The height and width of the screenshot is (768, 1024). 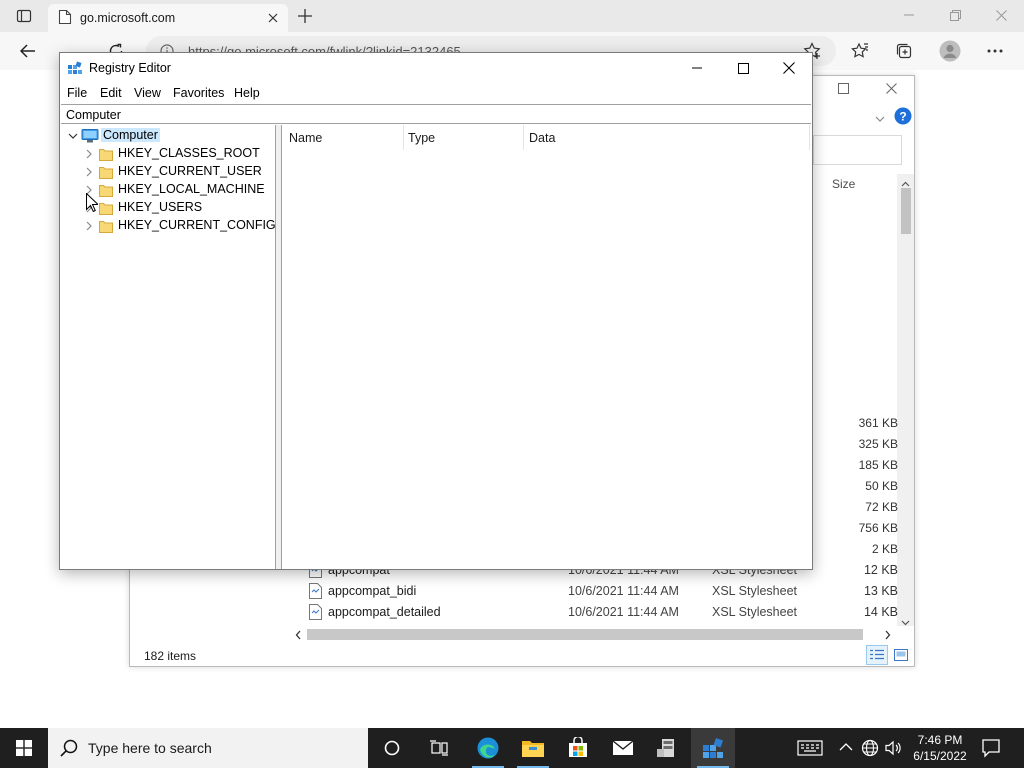 I want to click on taskbar-search-box: Type here to search, so click(x=208, y=748).